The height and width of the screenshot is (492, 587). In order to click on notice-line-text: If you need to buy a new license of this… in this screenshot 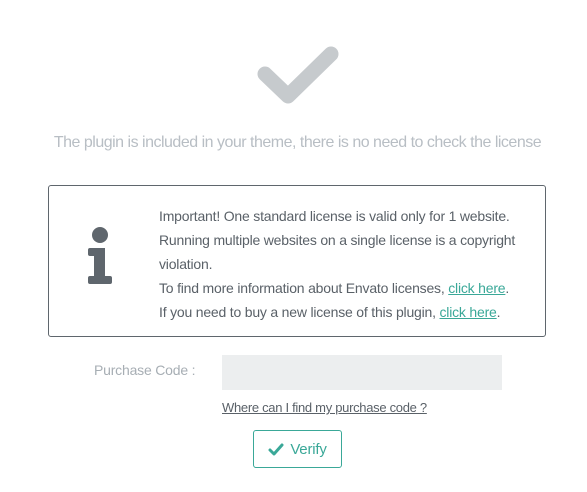, I will do `click(299, 312)`.